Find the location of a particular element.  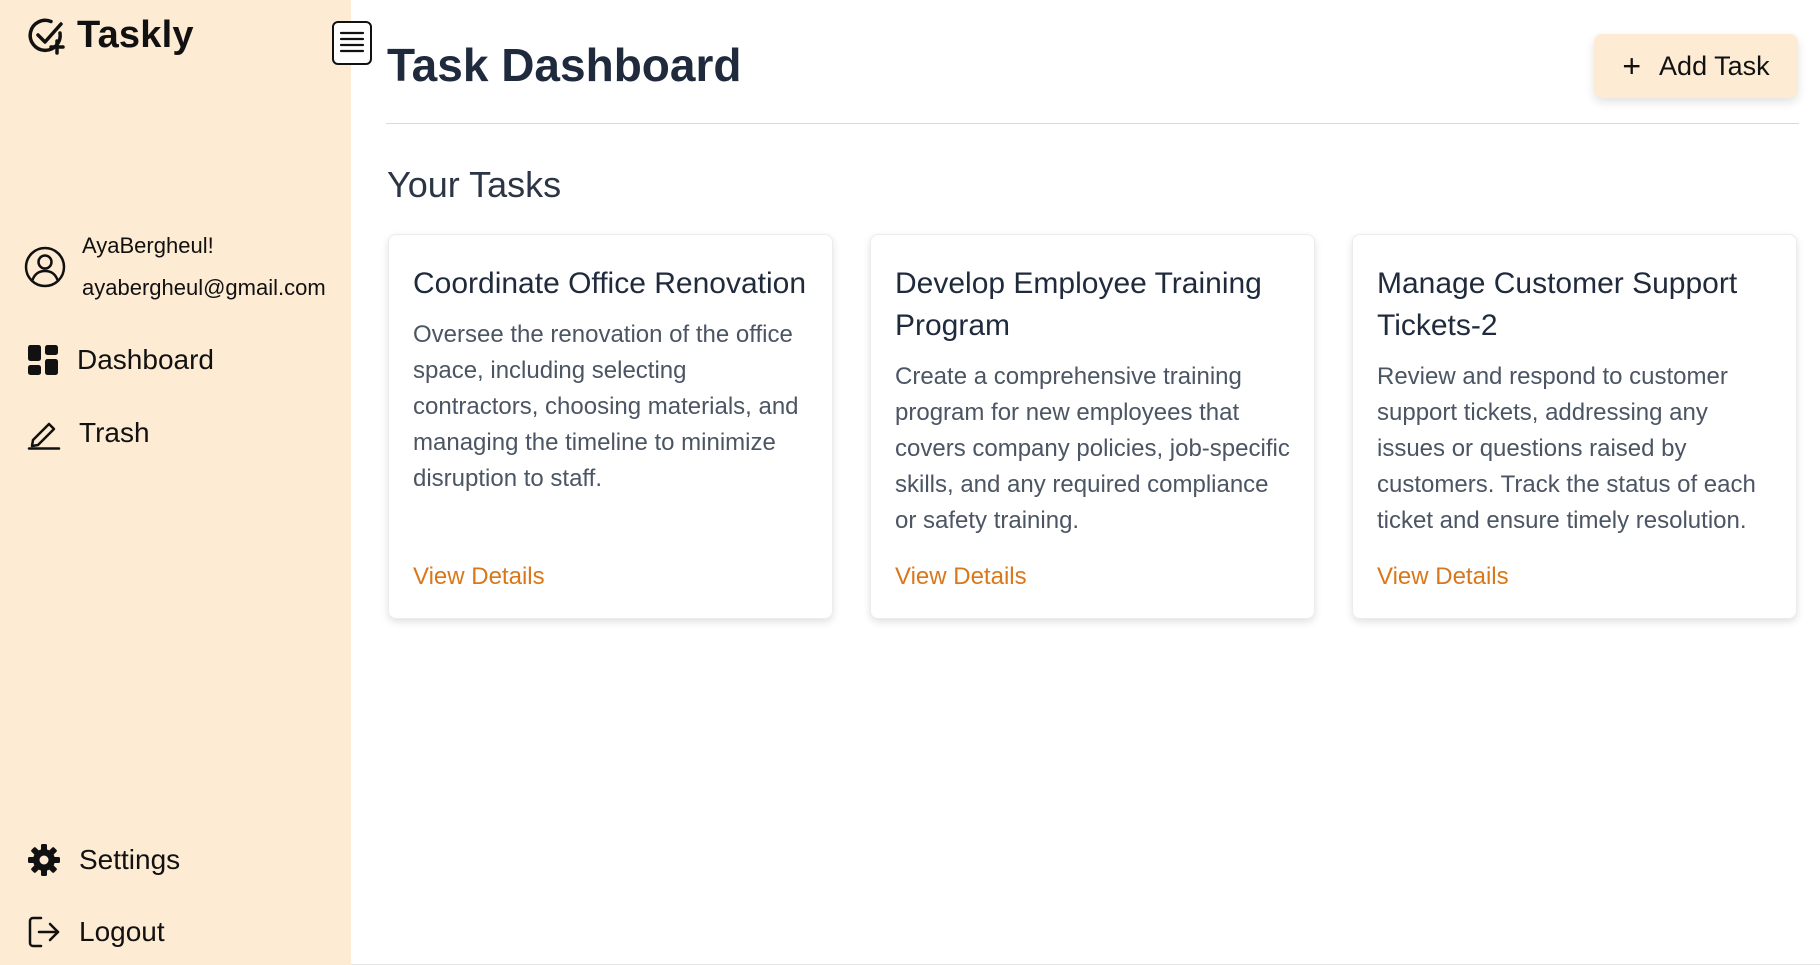

app-name: Taskly is located at coordinates (135, 35).